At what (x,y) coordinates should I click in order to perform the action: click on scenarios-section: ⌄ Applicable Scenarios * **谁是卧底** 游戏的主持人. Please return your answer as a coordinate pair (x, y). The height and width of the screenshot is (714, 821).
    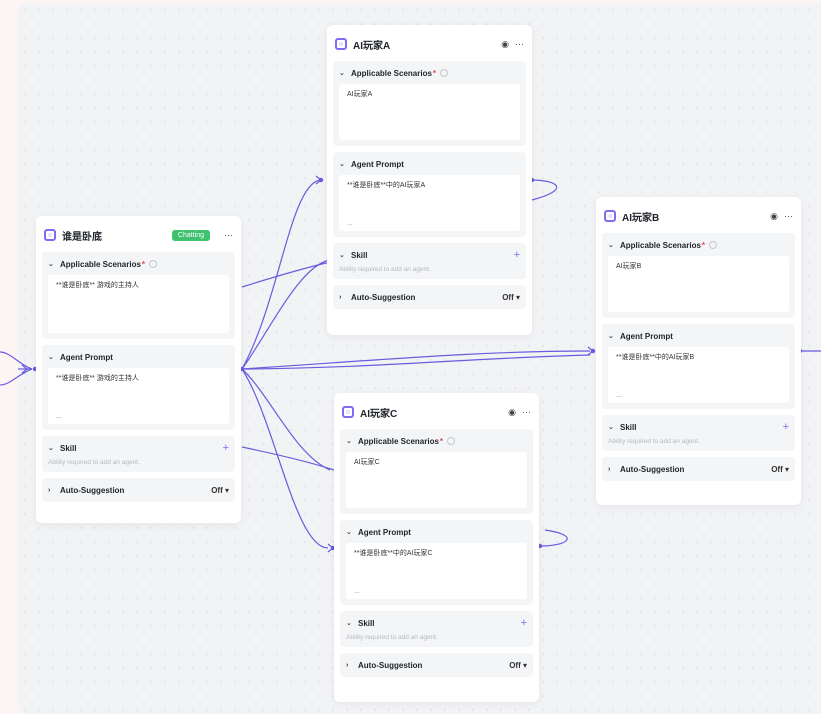
    Looking at the image, I should click on (138, 295).